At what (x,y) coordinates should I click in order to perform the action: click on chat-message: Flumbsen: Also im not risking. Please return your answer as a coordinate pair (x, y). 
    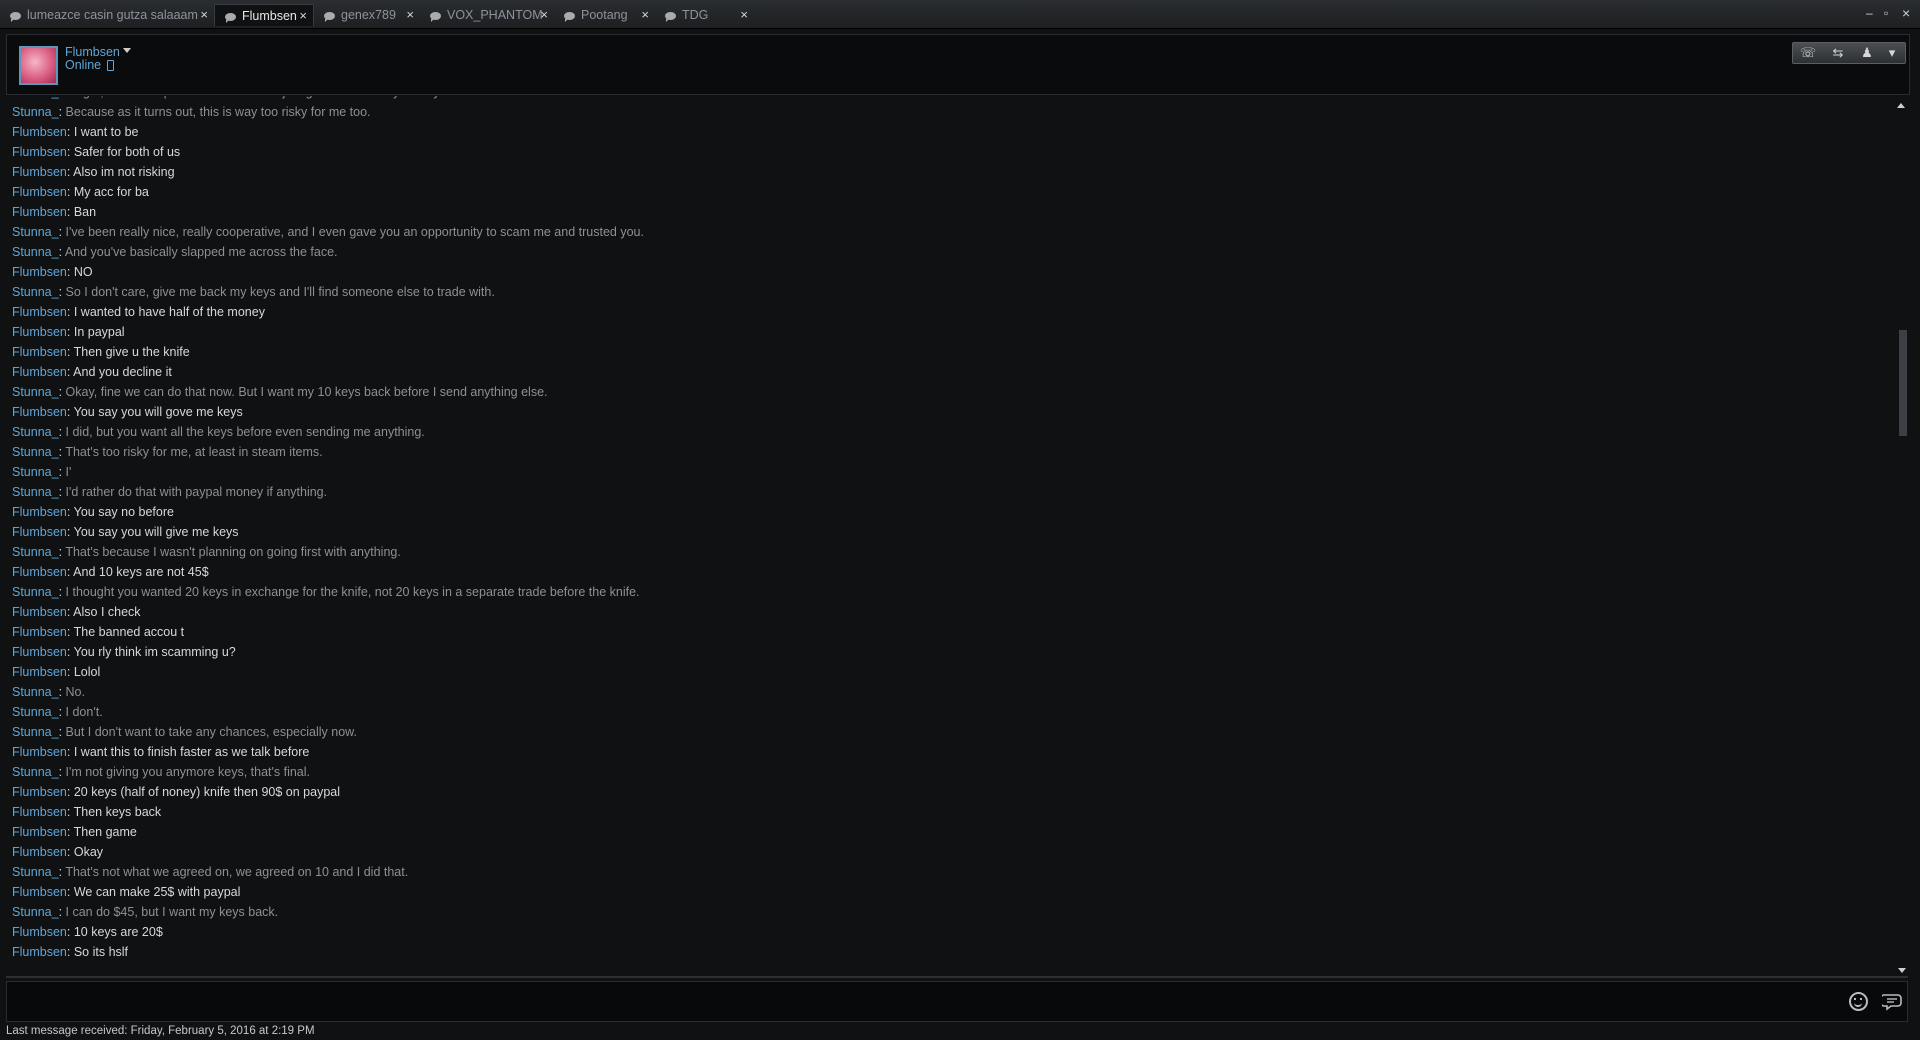
    Looking at the image, I should click on (93, 172).